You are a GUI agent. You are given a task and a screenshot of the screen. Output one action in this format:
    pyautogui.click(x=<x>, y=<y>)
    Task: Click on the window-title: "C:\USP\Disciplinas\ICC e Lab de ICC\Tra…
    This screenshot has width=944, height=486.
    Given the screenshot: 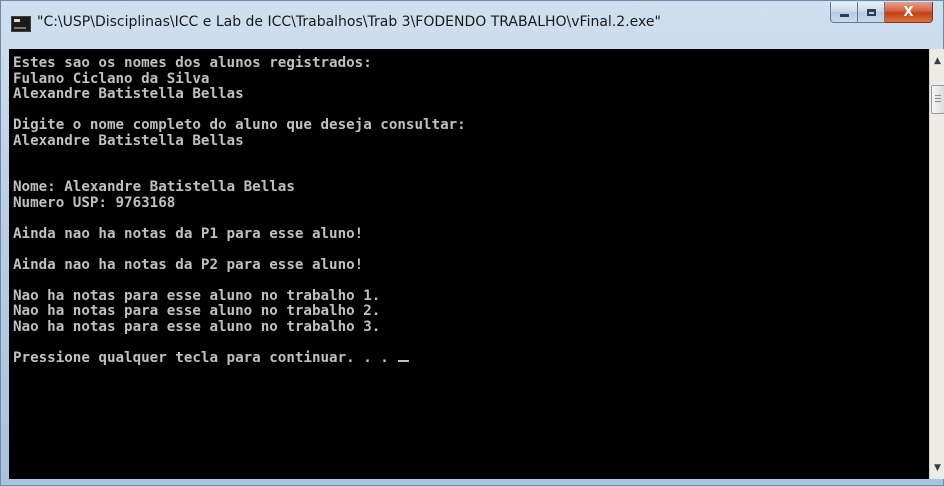 What is the action you would take?
    pyautogui.click(x=349, y=22)
    